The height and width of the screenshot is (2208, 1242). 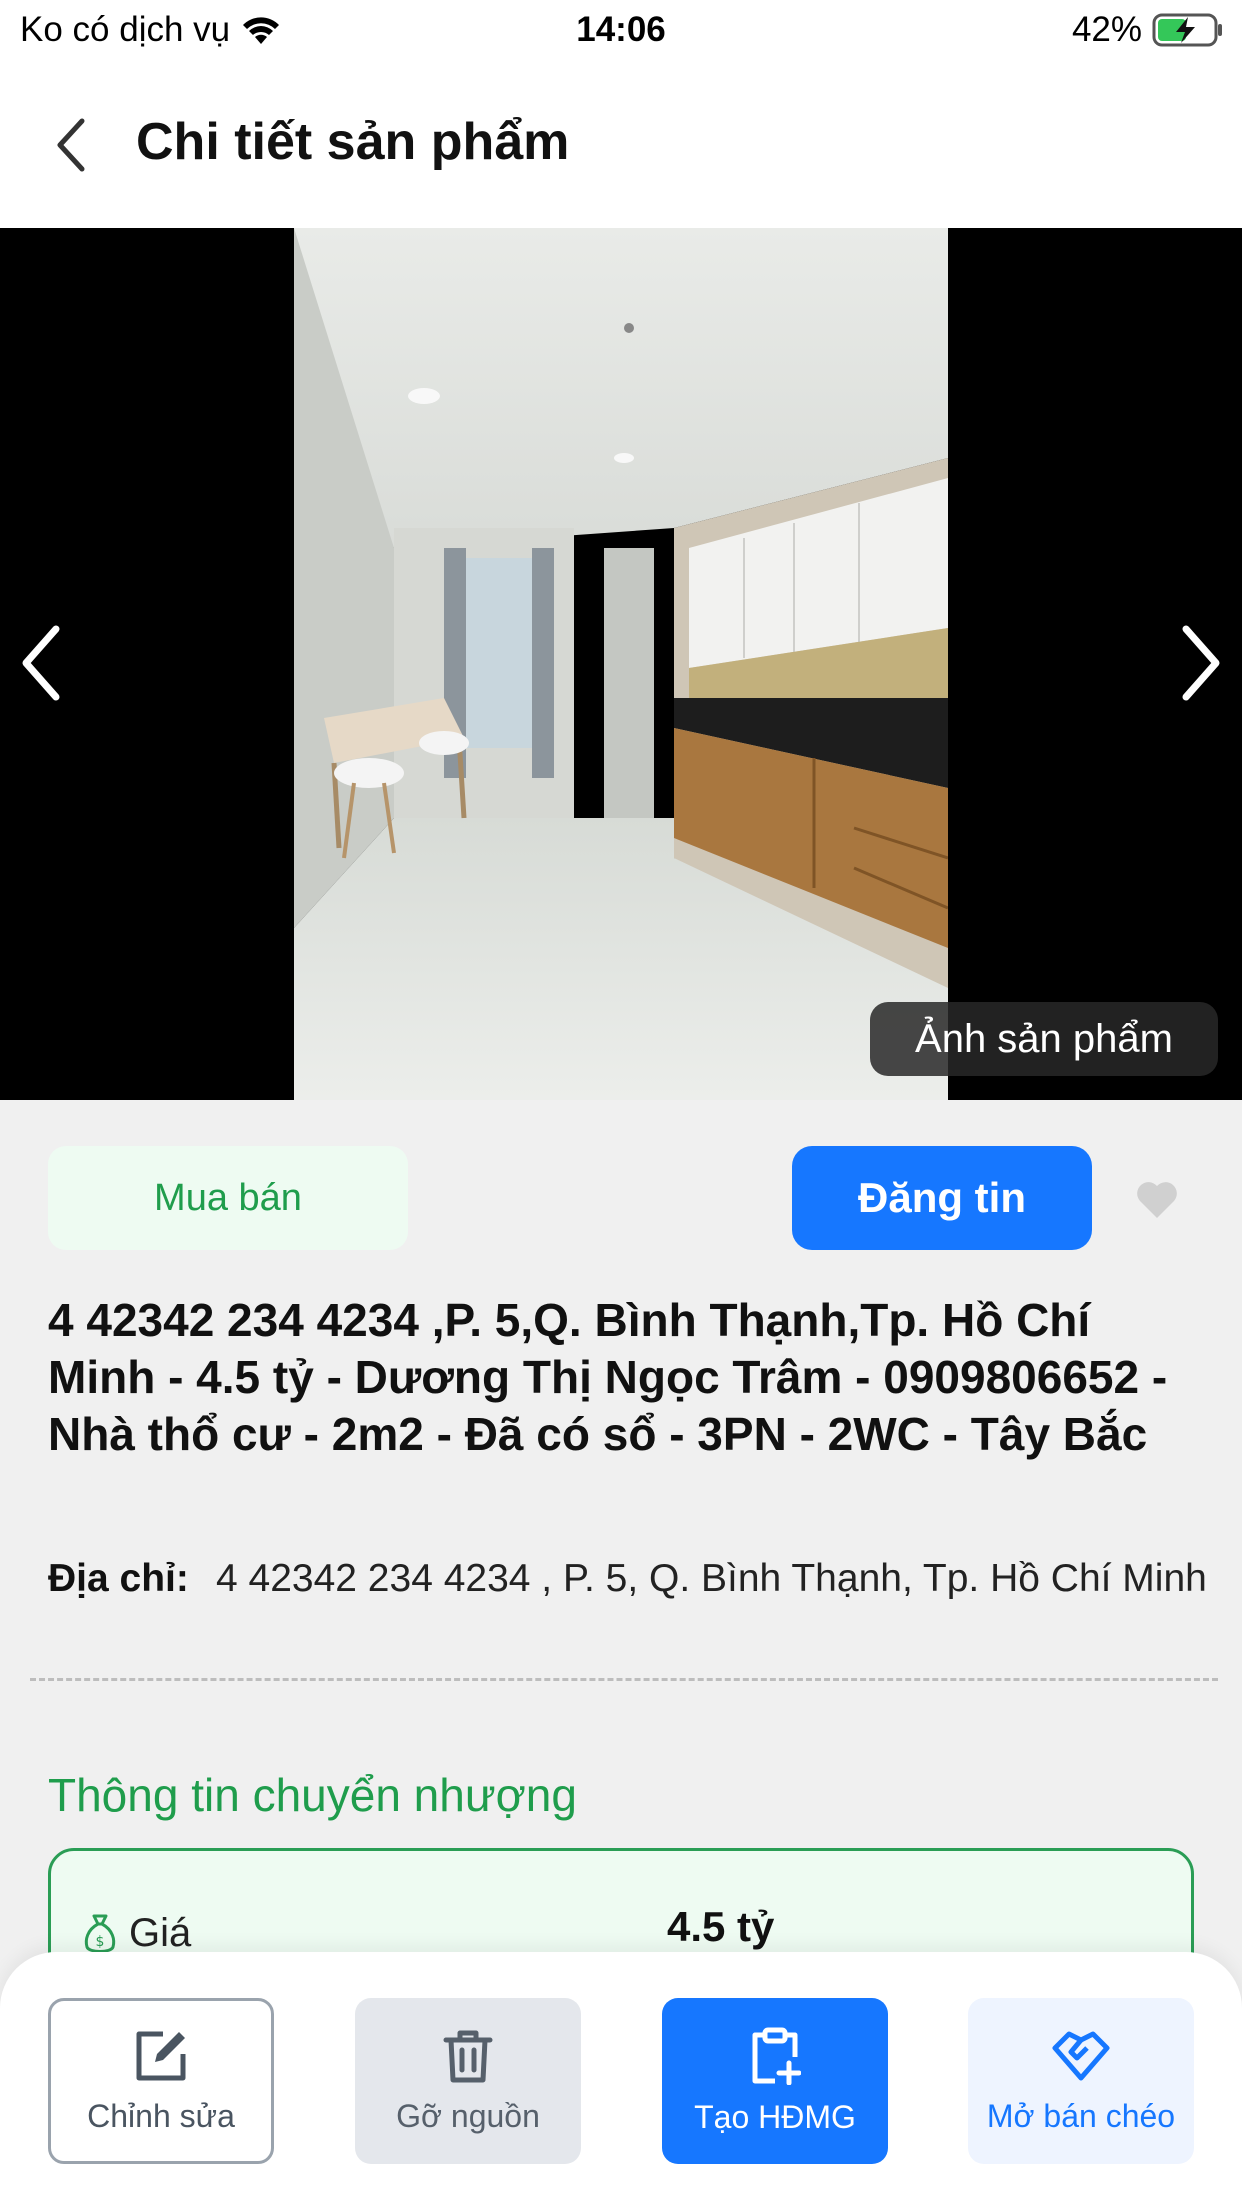 What do you see at coordinates (161, 2081) in the screenshot?
I see `edit-button: Chỉnh sửa` at bounding box center [161, 2081].